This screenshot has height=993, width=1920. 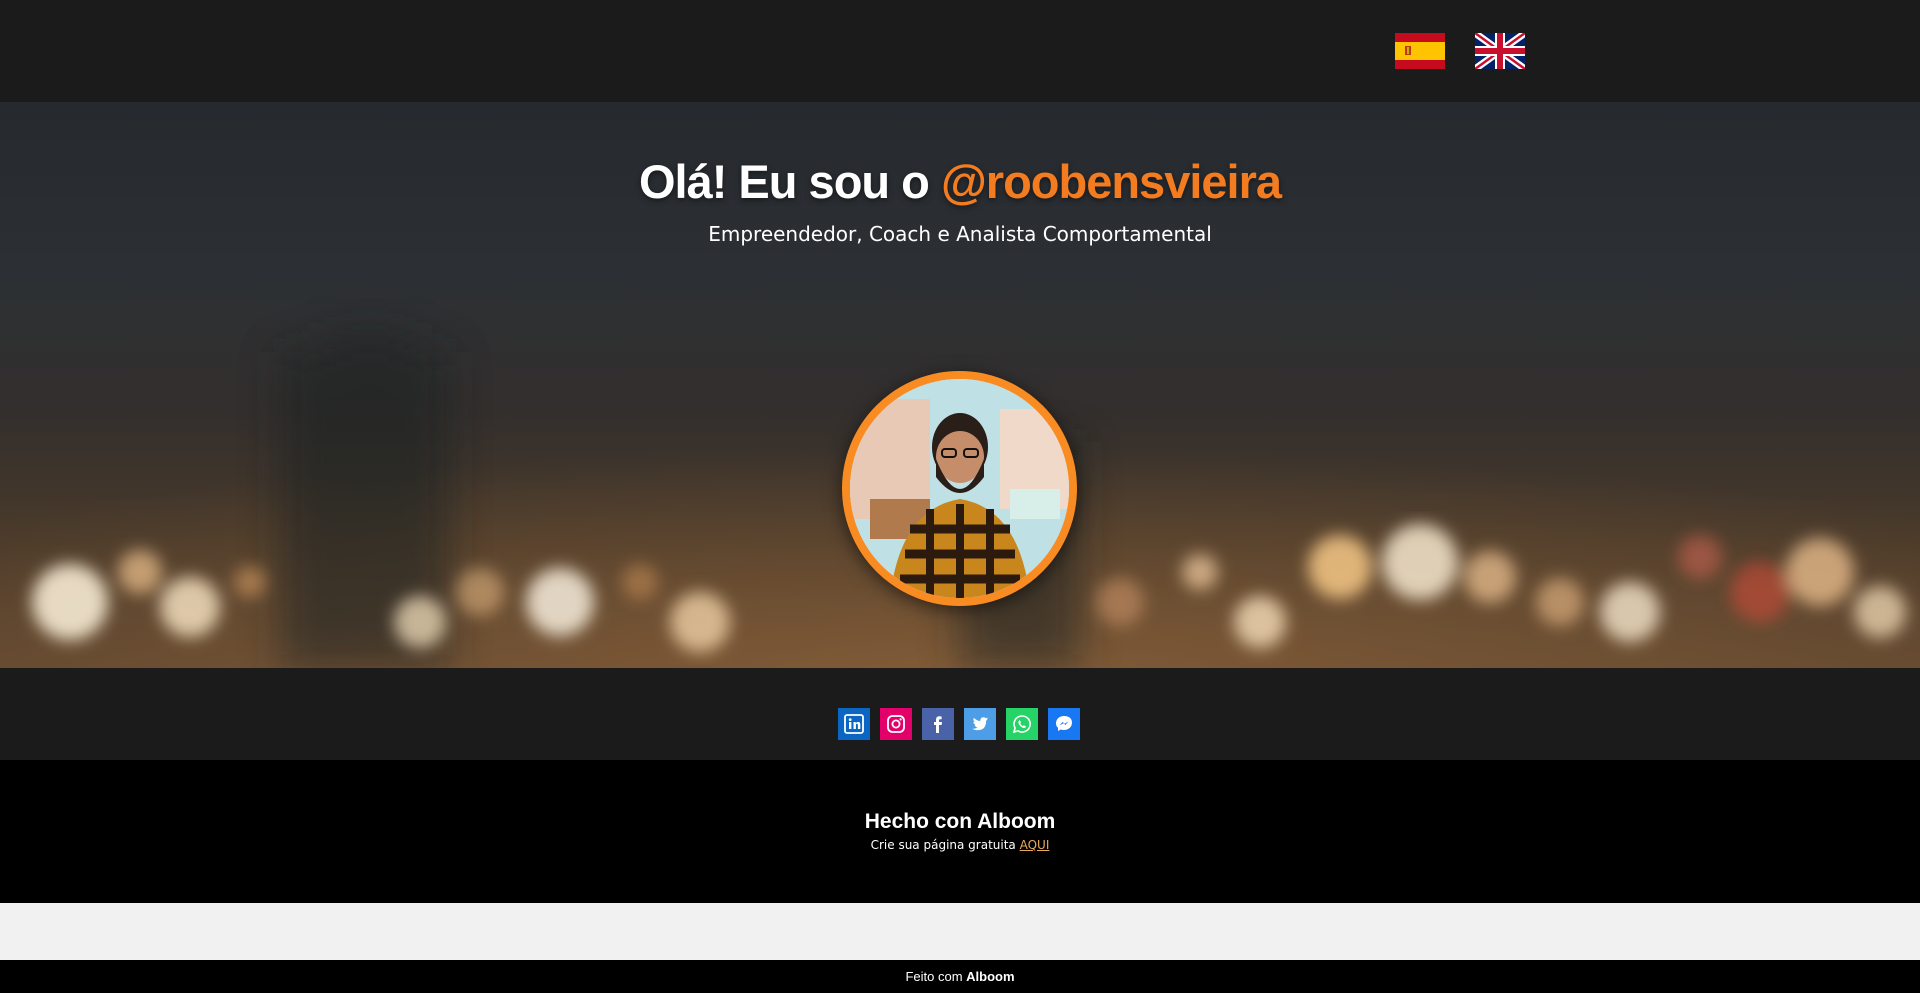 I want to click on twitter-icon, so click(x=980, y=724).